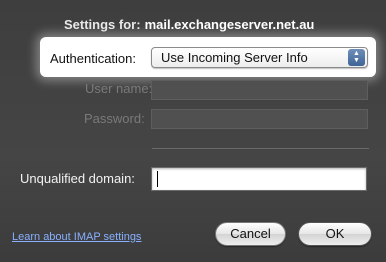  Describe the element at coordinates (259, 119) in the screenshot. I see `password-field` at that location.